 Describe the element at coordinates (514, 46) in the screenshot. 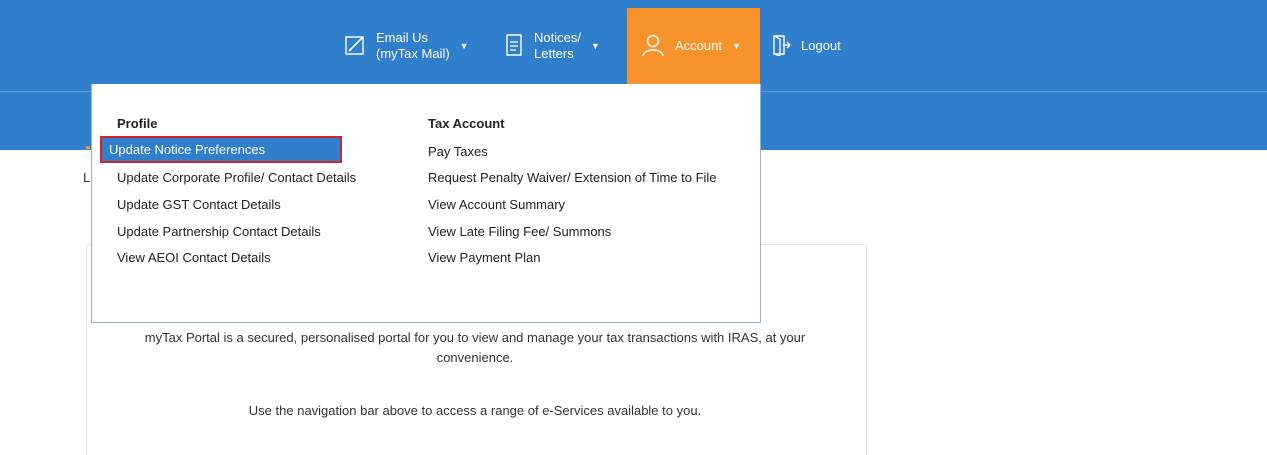

I see `document-icon` at that location.